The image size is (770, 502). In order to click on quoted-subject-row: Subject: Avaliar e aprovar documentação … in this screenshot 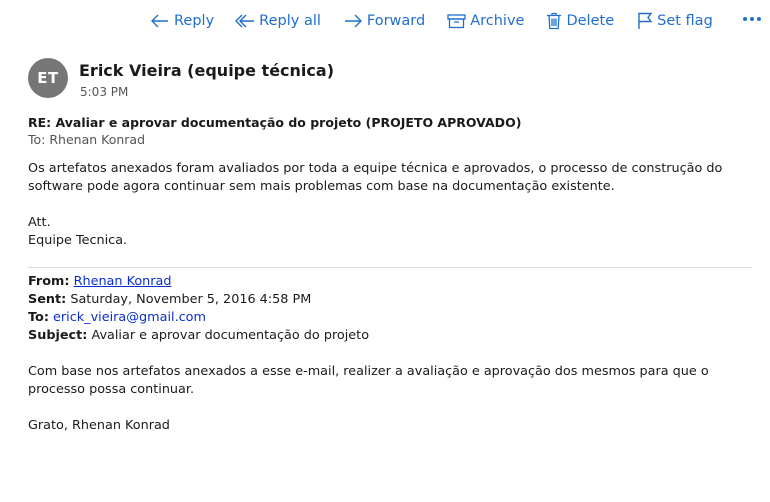, I will do `click(390, 336)`.